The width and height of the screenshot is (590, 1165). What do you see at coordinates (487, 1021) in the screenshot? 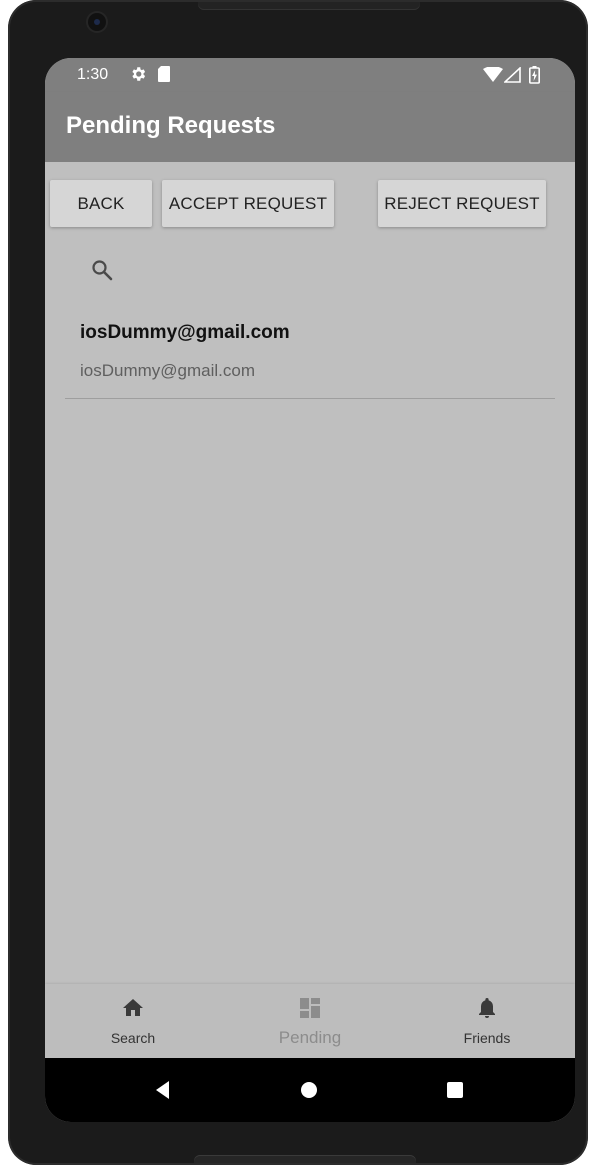
I see `nav-item-friends: Friends` at bounding box center [487, 1021].